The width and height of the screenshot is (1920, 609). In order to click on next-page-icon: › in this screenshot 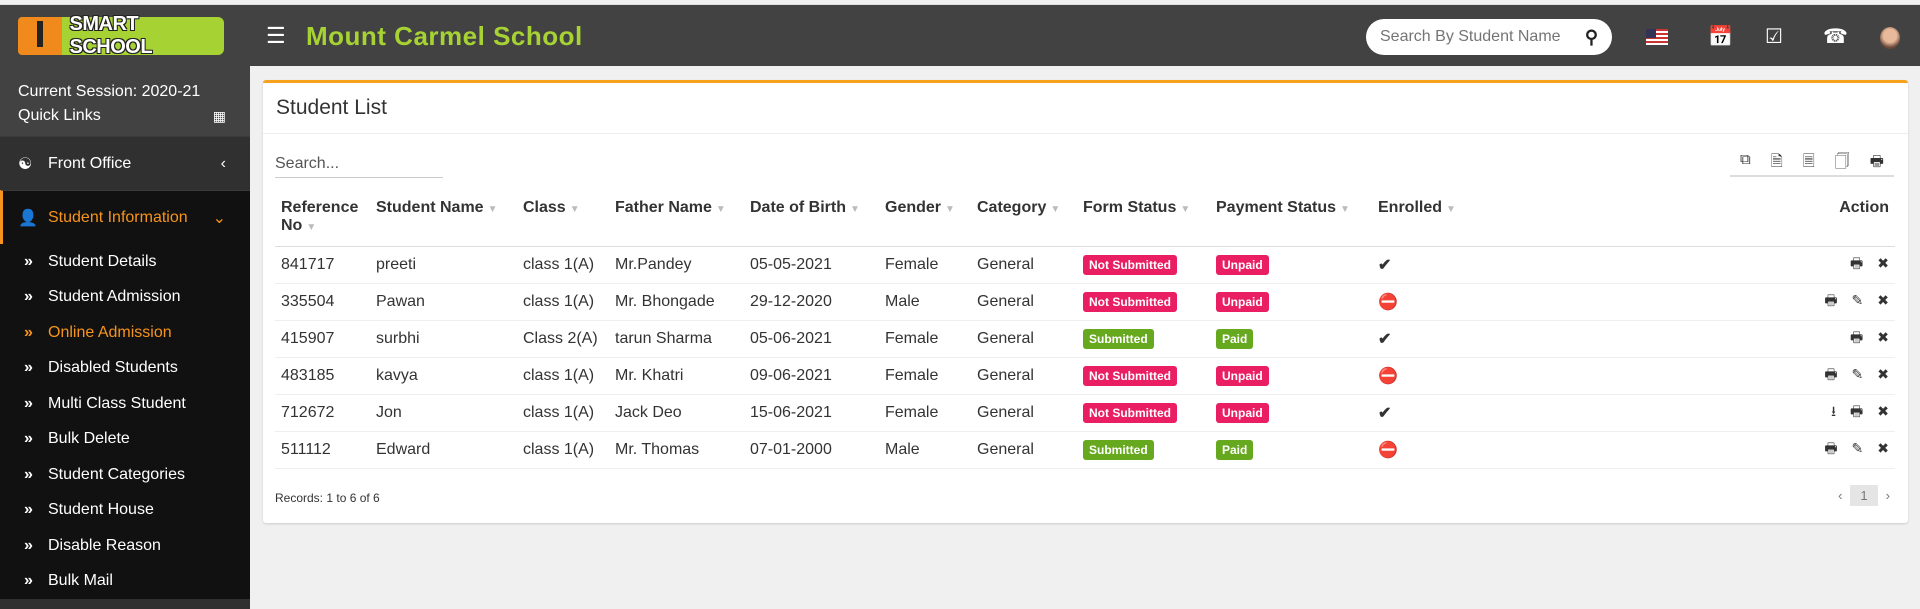, I will do `click(1888, 495)`.